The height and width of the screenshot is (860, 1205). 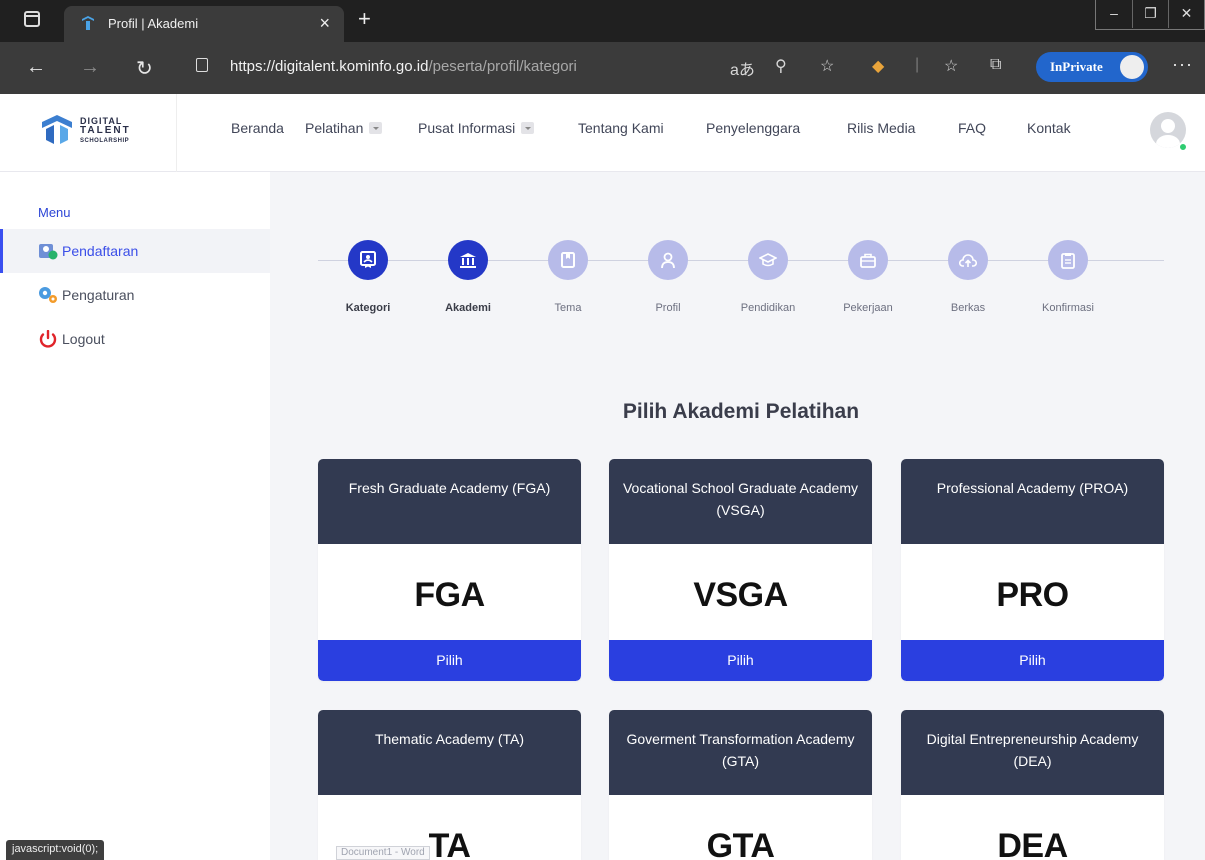 I want to click on academy-card-abbr: VSGA, so click(x=740, y=595).